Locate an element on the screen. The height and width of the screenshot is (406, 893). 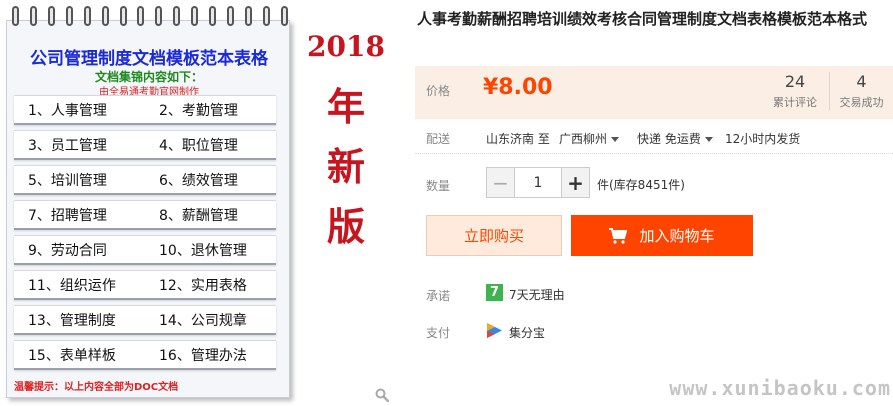
notepad-row: 3、员工管理 4、职位管理 is located at coordinates (145, 145).